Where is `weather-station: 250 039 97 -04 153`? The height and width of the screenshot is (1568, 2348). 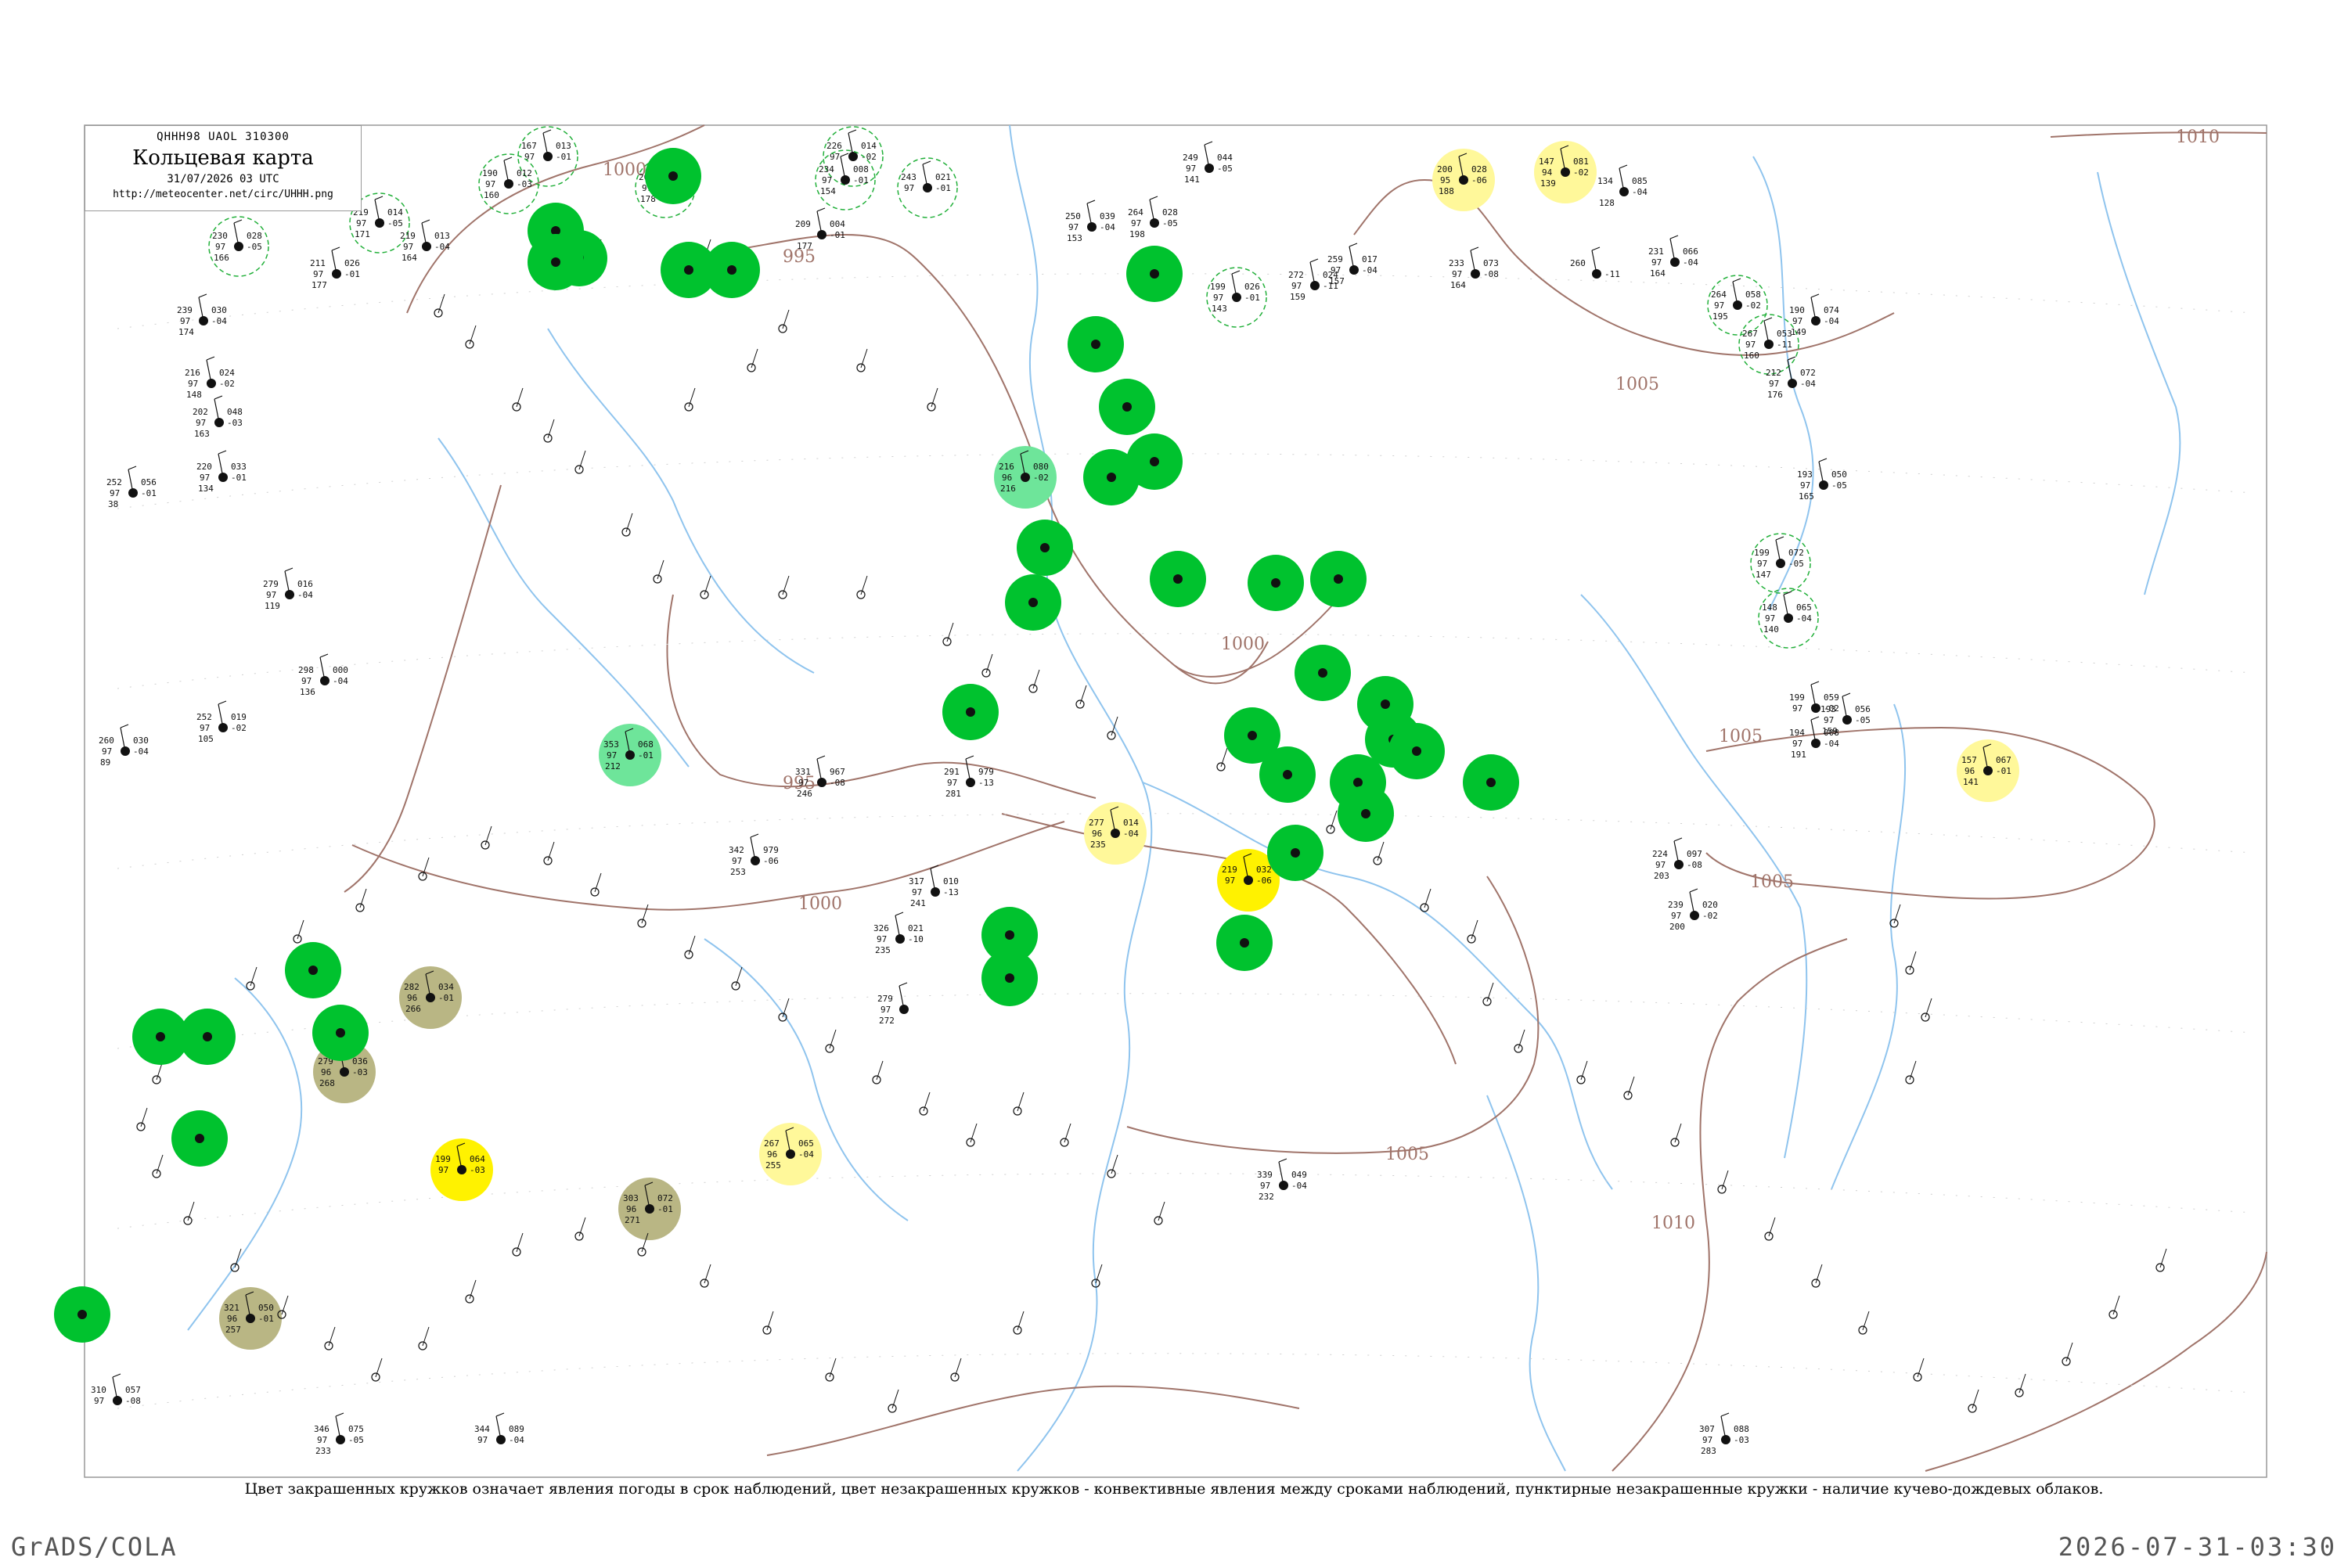
weather-station: 250 039 97 -04 153 is located at coordinates (1090, 222).